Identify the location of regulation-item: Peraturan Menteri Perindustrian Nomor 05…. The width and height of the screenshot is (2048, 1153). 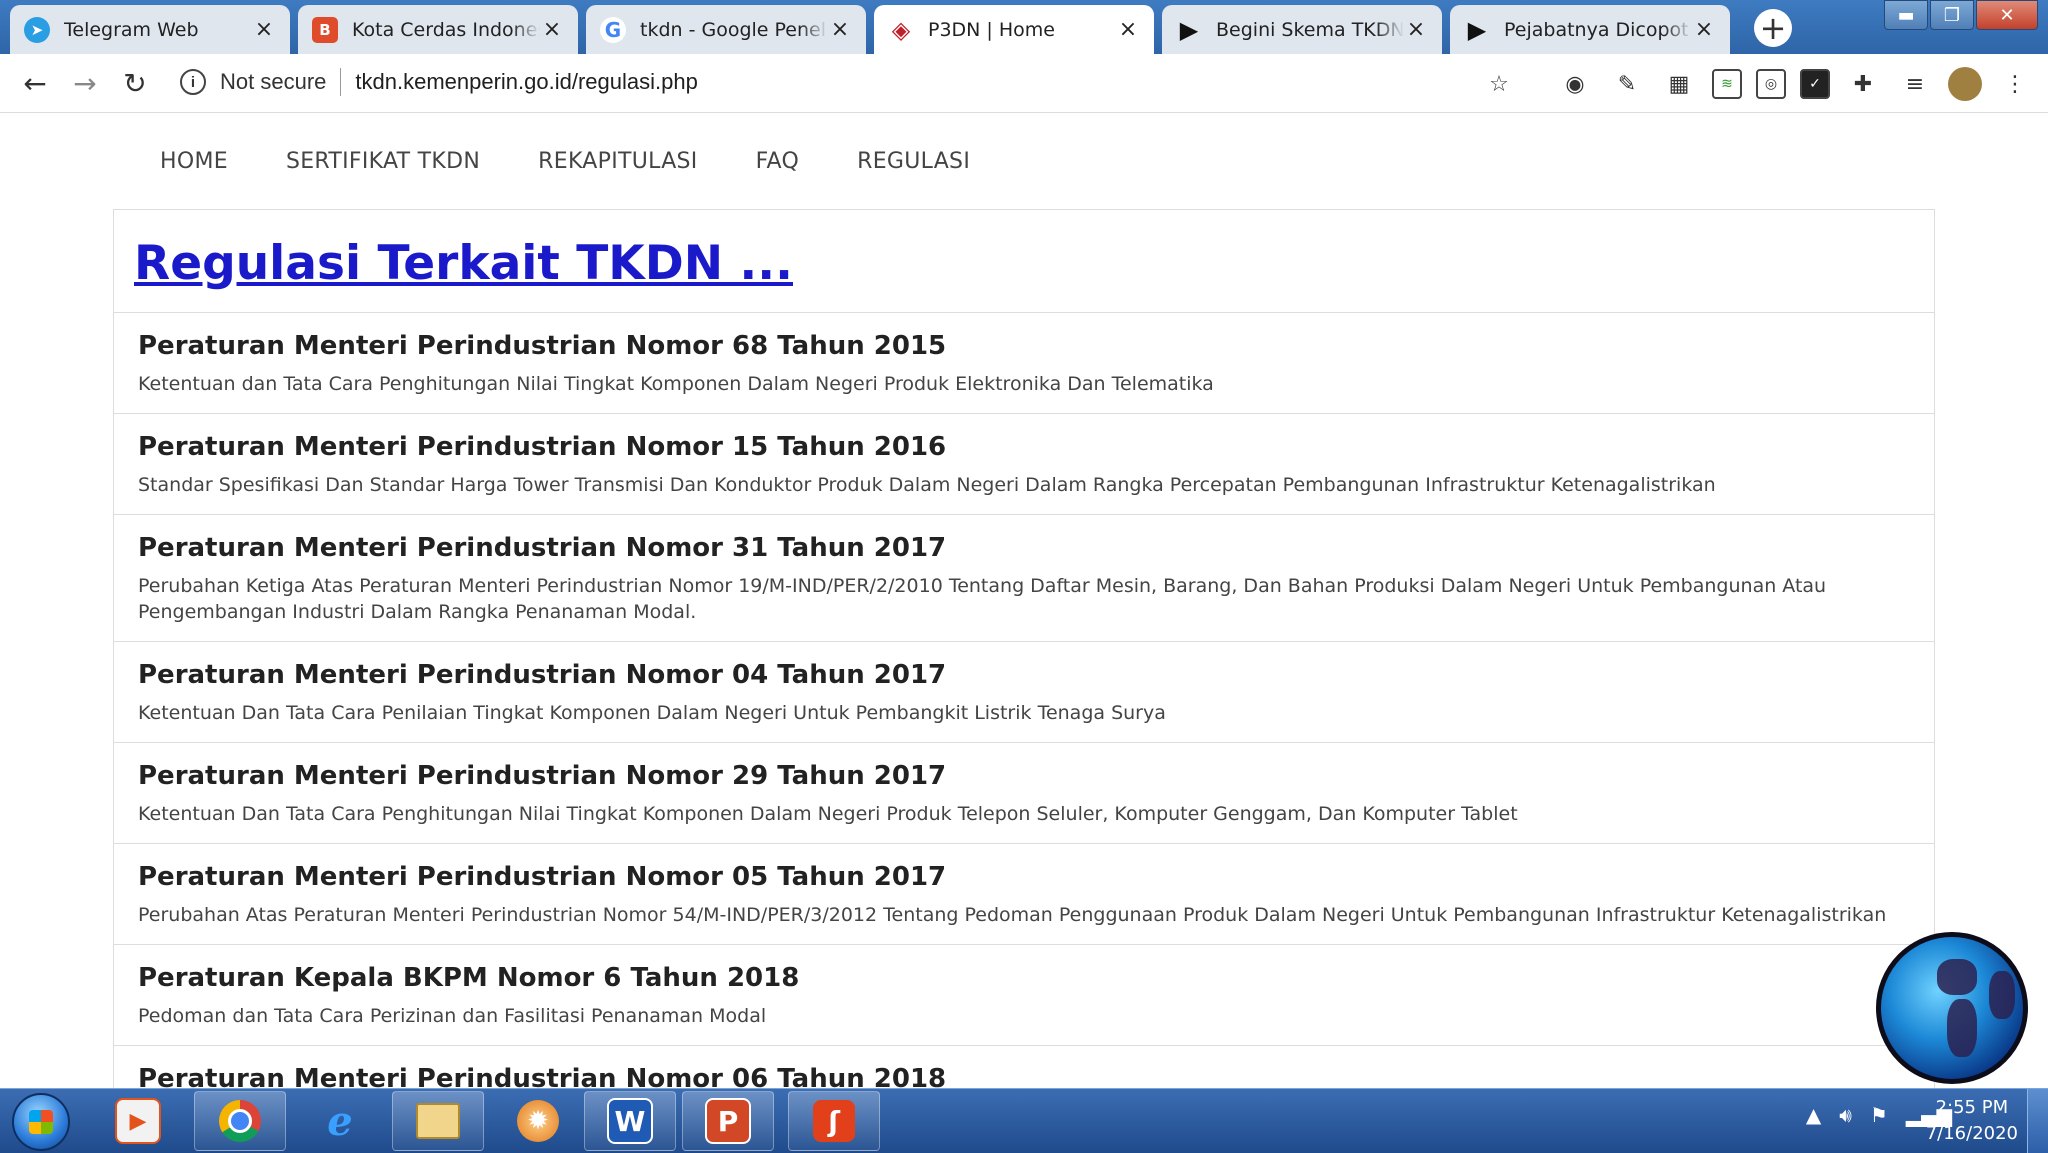
(1024, 893).